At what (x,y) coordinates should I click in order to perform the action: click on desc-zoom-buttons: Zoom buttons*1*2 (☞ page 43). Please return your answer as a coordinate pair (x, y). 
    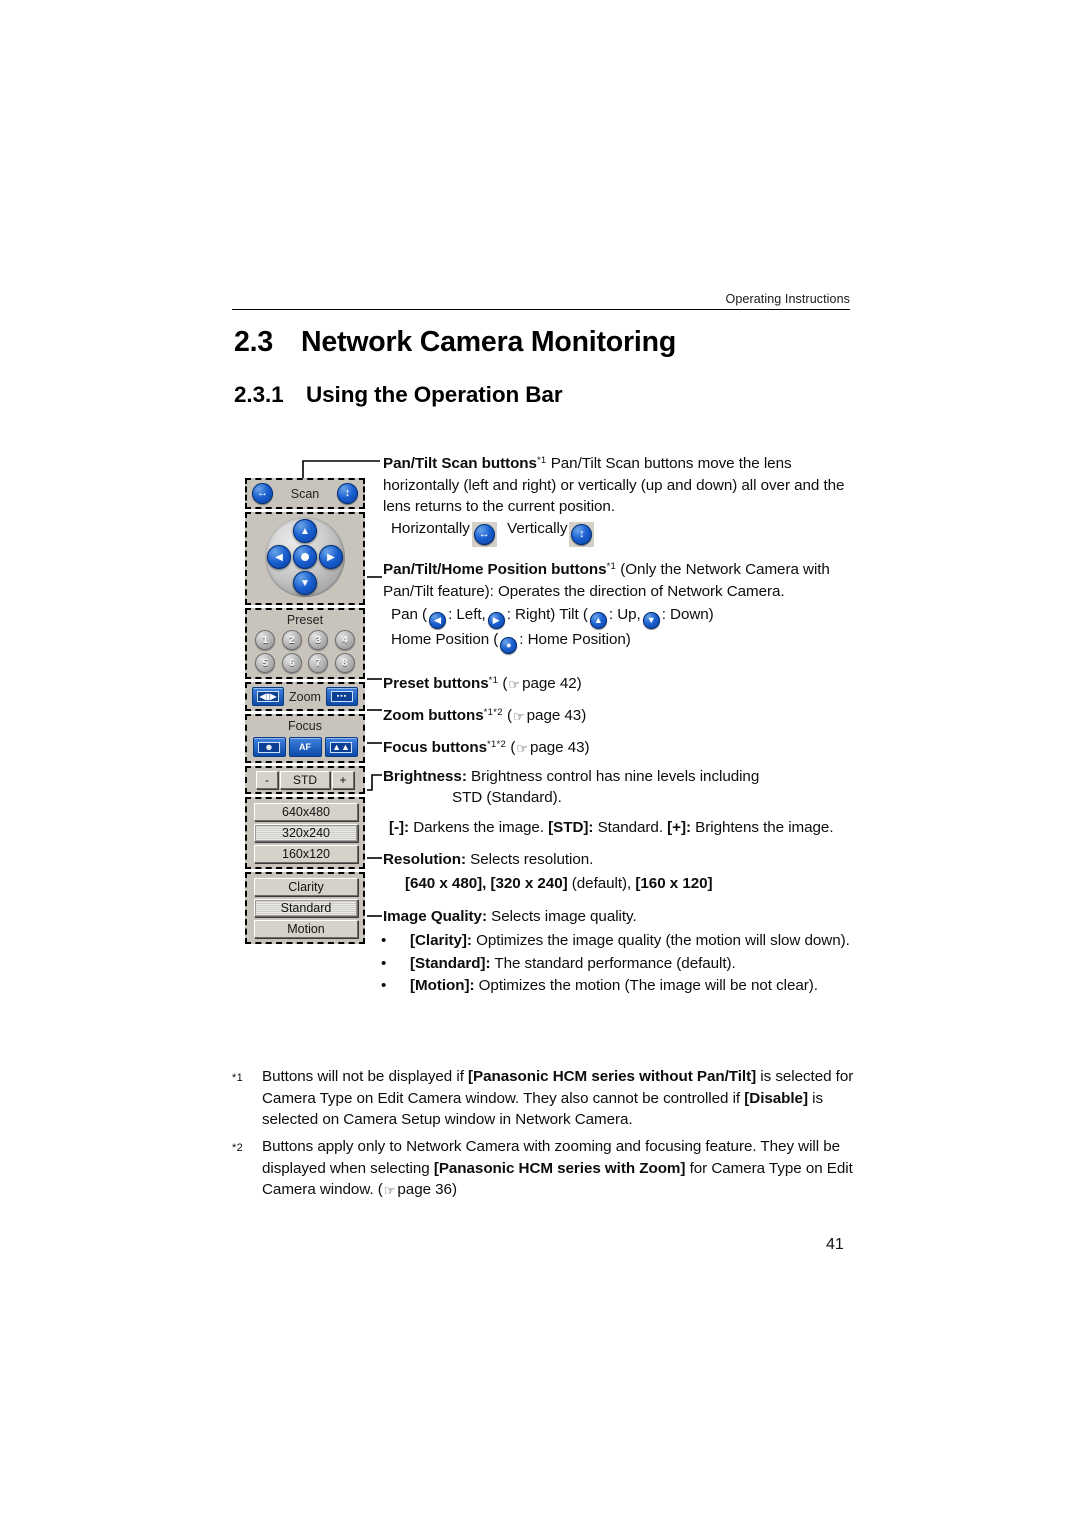
    Looking at the image, I should click on (618, 715).